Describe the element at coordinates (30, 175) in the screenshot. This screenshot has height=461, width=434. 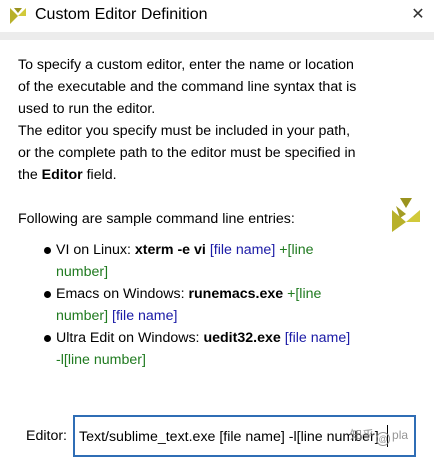
I see `description-line-6-prefix: the` at that location.